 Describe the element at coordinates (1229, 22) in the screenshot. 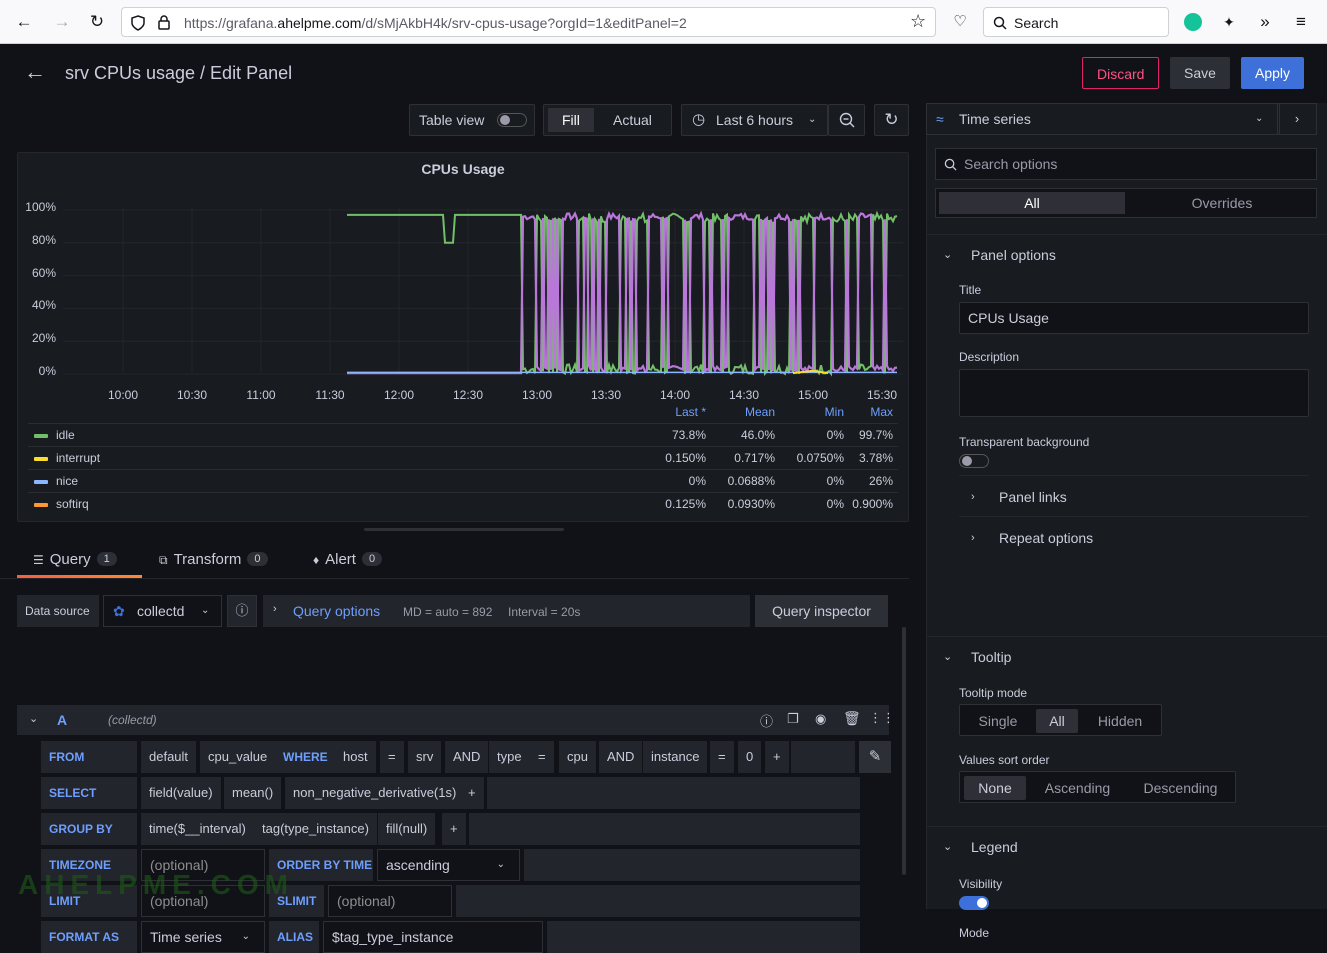

I see `extension-icon: ✦` at that location.